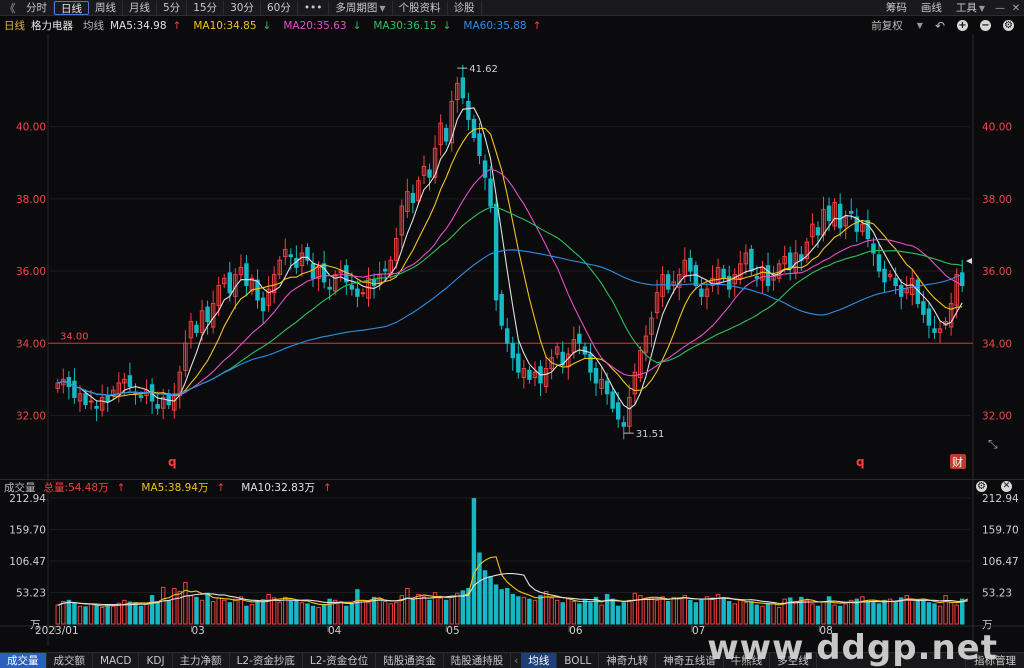  Describe the element at coordinates (10, 8) in the screenshot. I see `back-icon: 《` at that location.